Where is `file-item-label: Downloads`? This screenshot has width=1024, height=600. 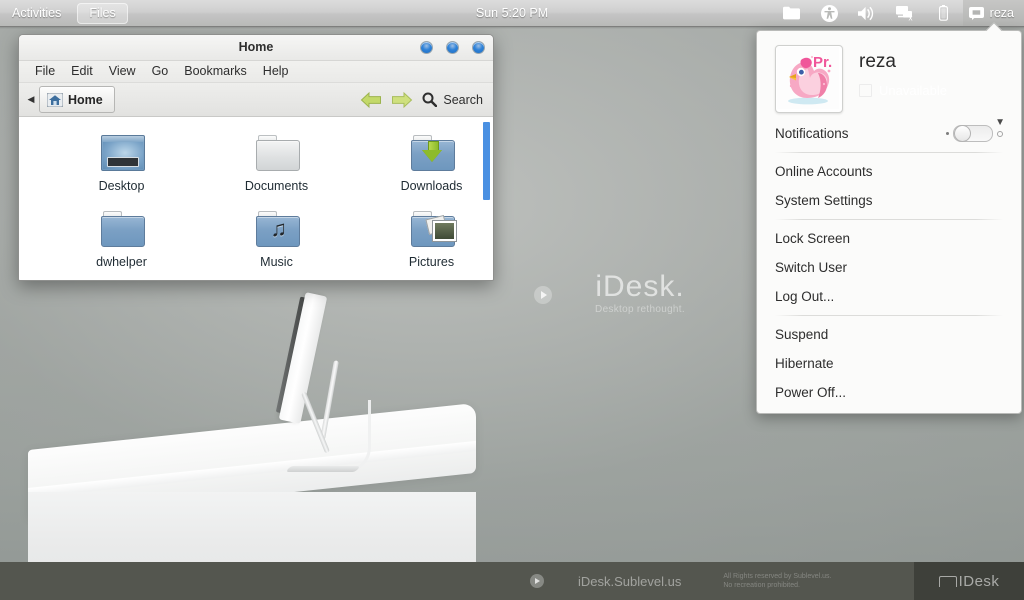
file-item-label: Downloads is located at coordinates (431, 186).